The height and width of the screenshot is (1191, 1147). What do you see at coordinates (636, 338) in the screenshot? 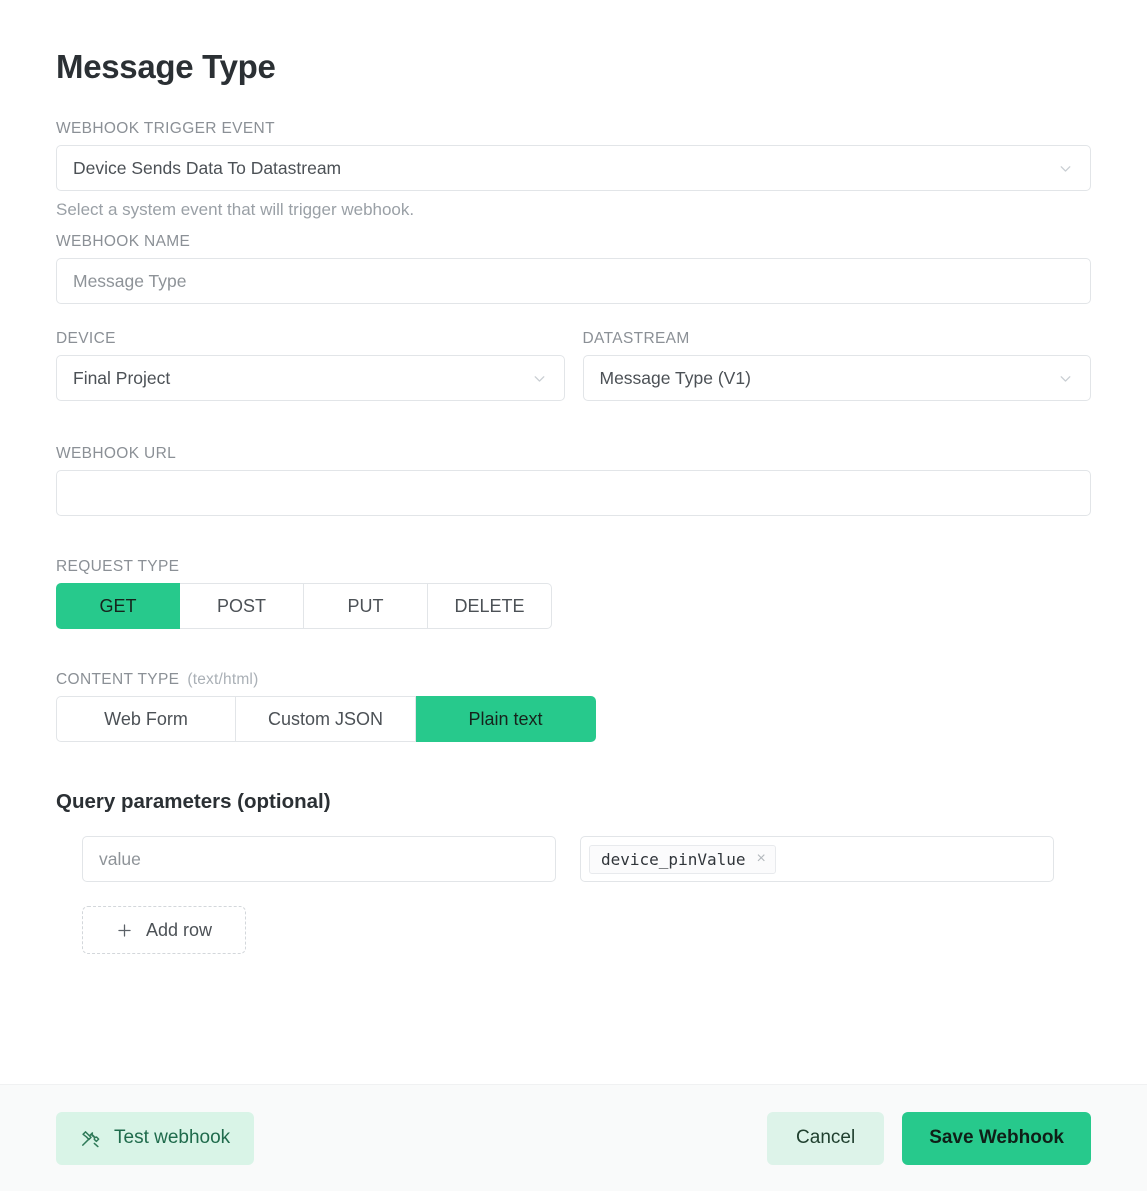
I see `datastream-label: DATASTREAM` at bounding box center [636, 338].